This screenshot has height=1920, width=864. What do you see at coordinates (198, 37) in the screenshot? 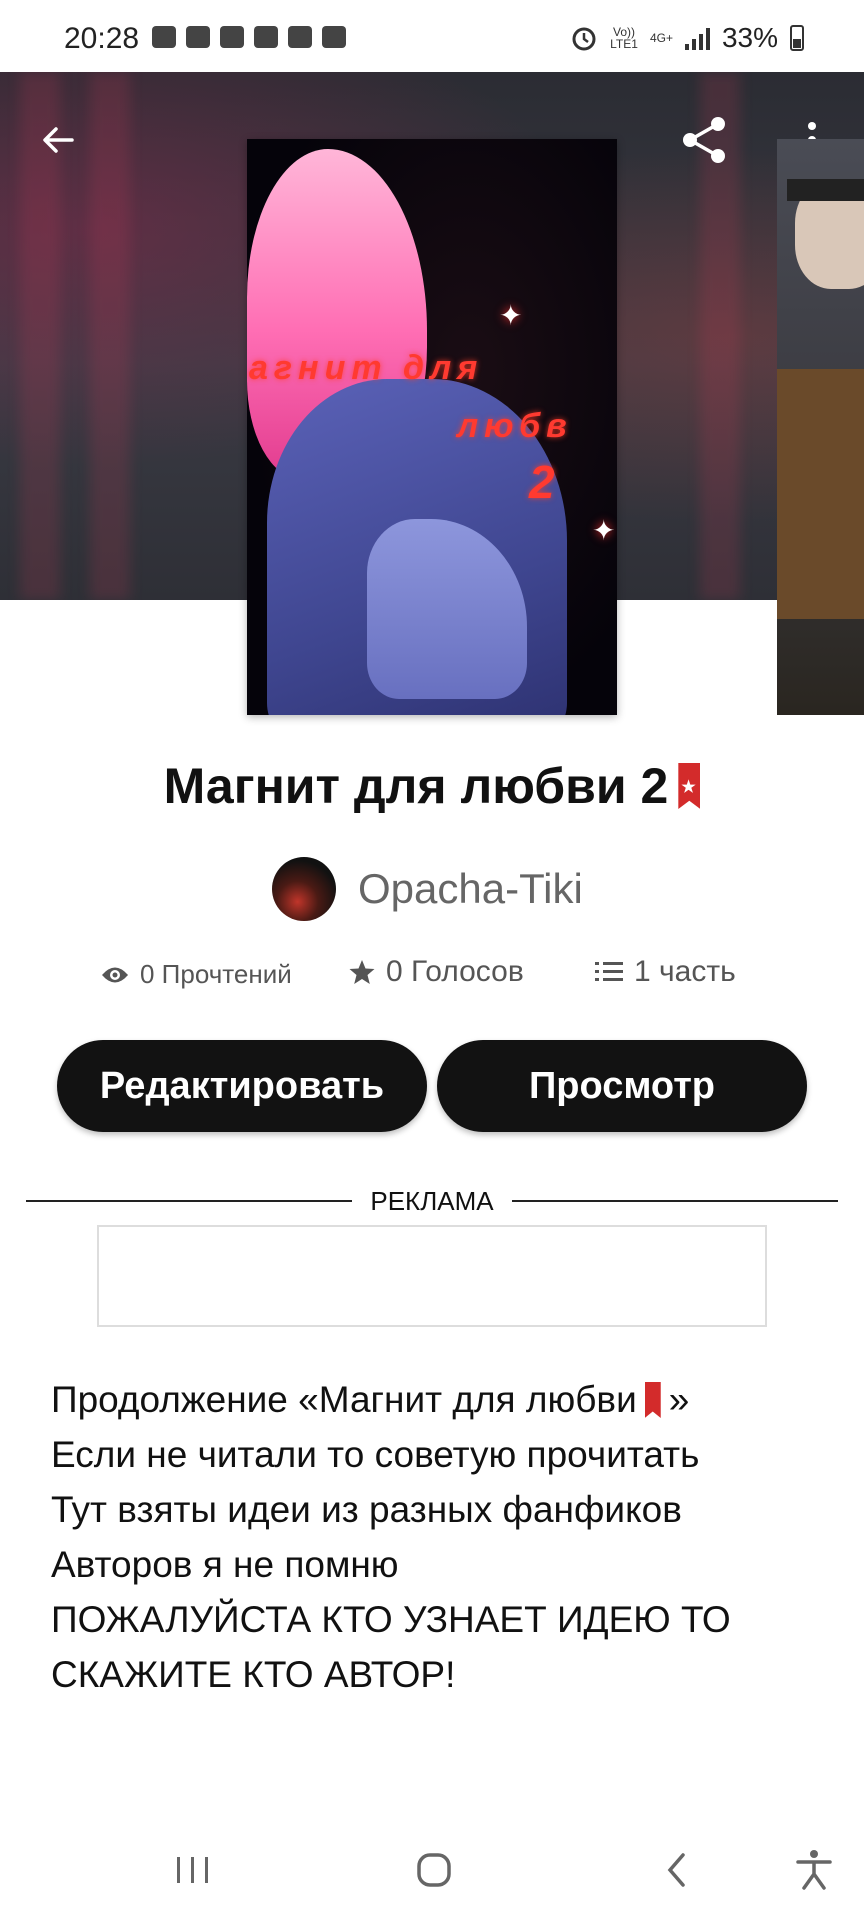
I see `tiktok-icon` at bounding box center [198, 37].